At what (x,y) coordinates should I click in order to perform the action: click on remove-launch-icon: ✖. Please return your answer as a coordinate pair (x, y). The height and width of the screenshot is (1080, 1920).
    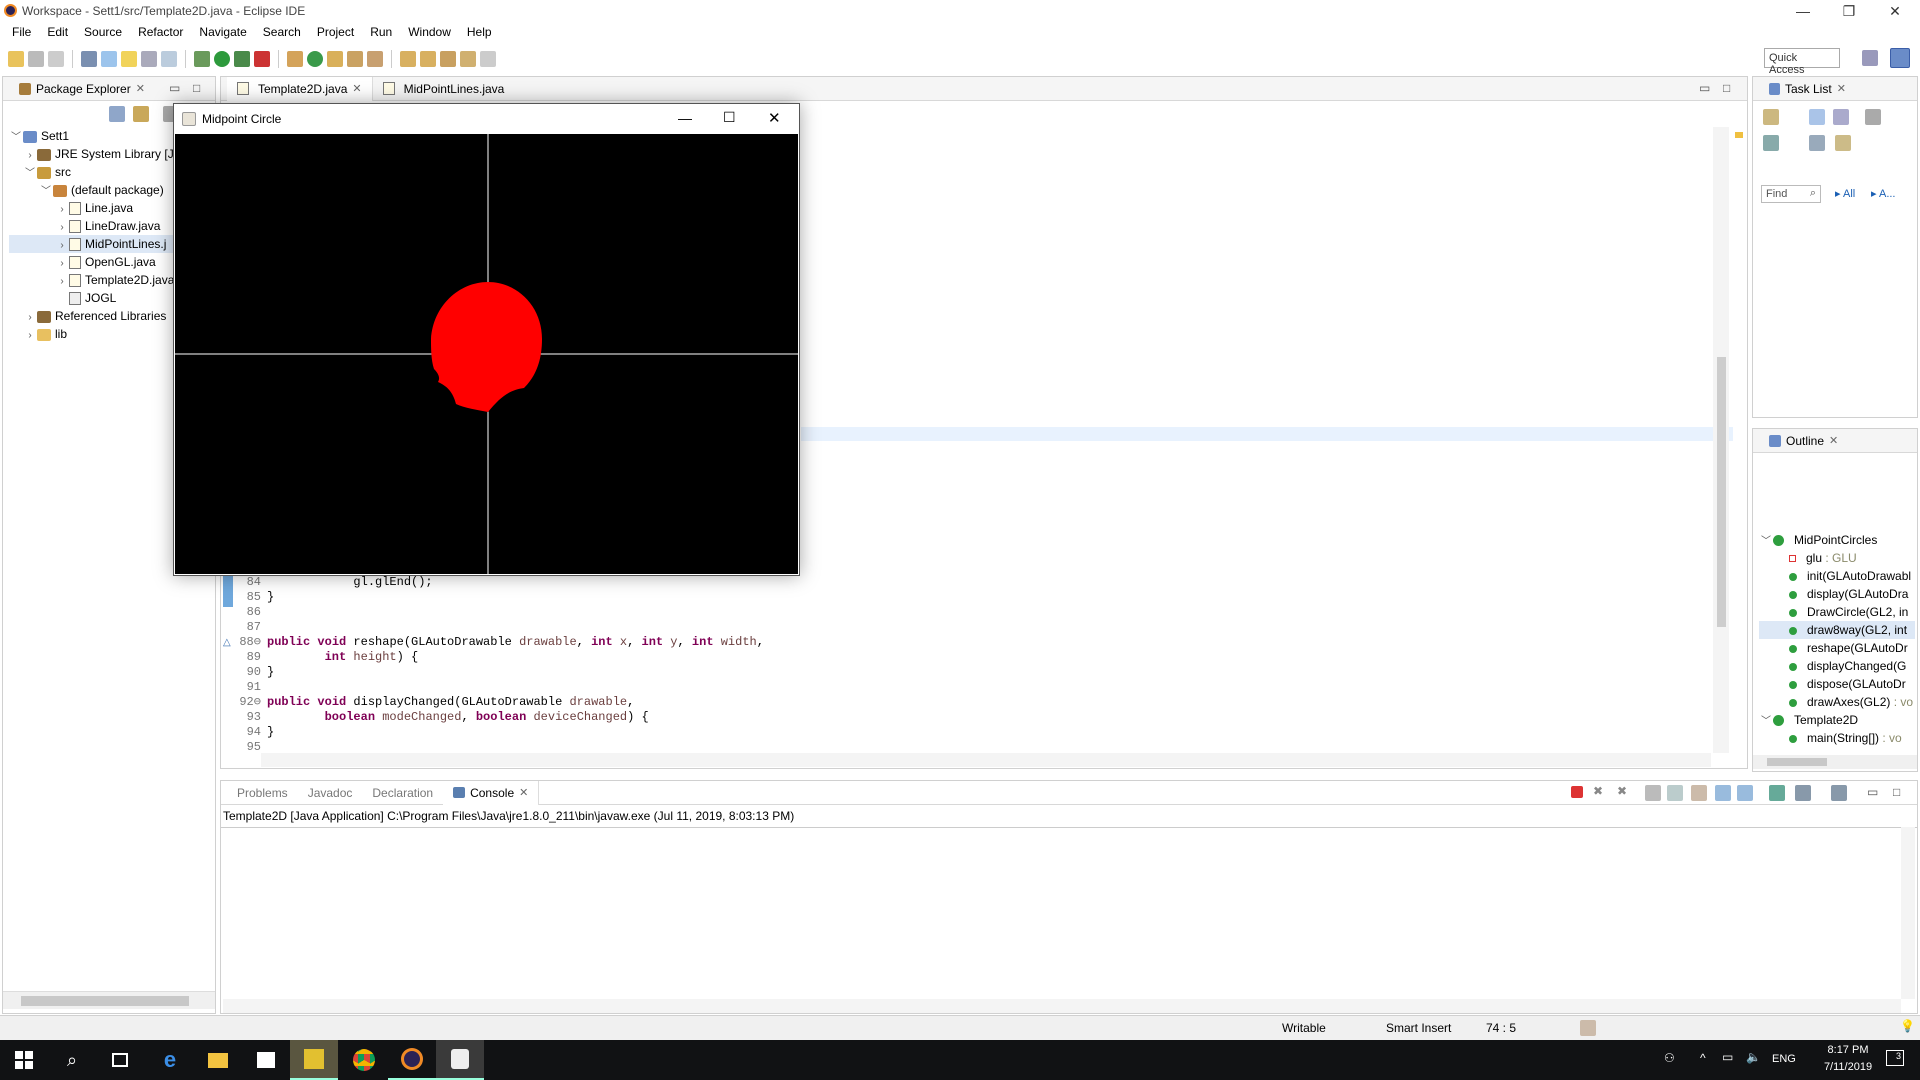
    Looking at the image, I should click on (1598, 791).